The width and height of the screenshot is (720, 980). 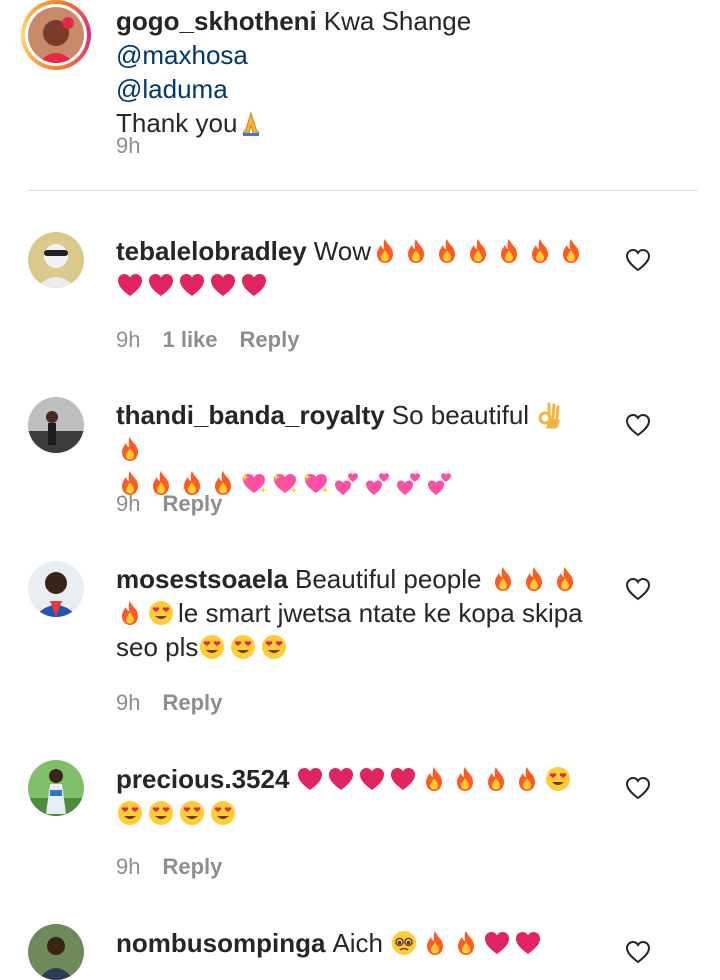 What do you see at coordinates (460, 415) in the screenshot?
I see `comment-body: So beautiful` at bounding box center [460, 415].